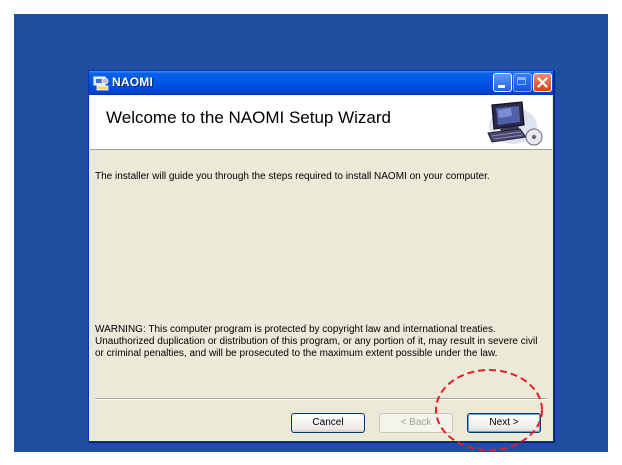 This screenshot has width=622, height=465. Describe the element at coordinates (328, 423) in the screenshot. I see `cancel-button: Cancel` at that location.